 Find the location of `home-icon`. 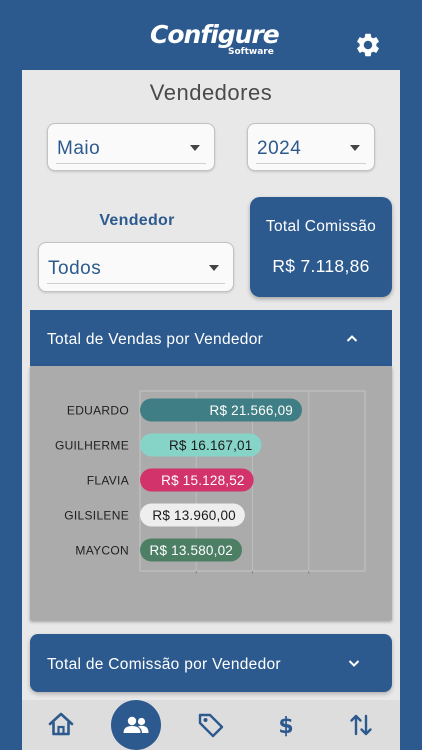

home-icon is located at coordinates (61, 725).